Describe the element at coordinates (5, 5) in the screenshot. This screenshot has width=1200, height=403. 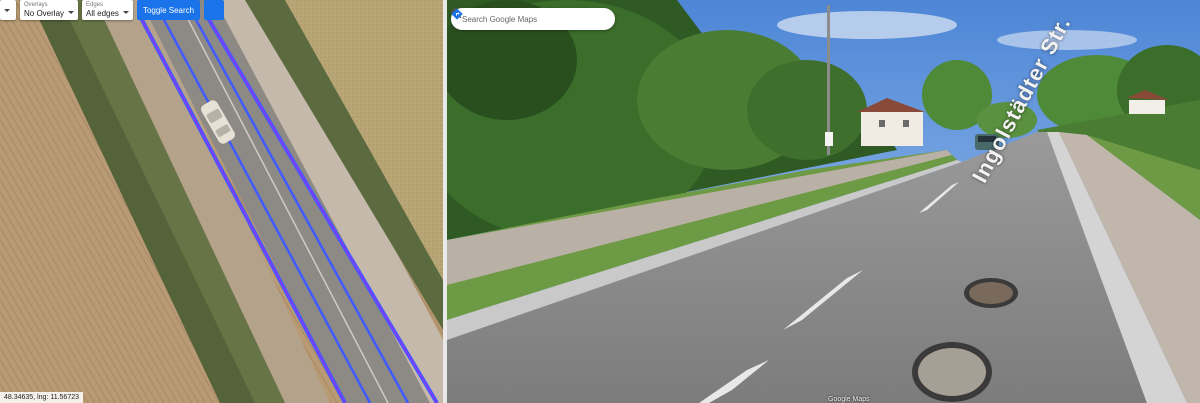
I see `filter-icon` at that location.